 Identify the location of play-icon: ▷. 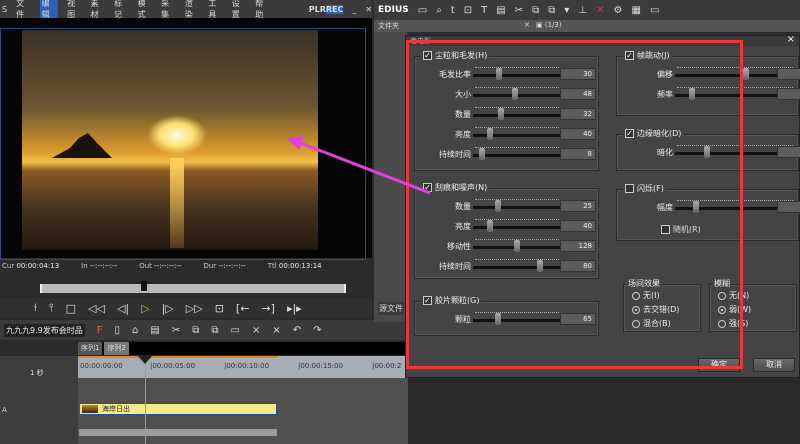
(145, 308).